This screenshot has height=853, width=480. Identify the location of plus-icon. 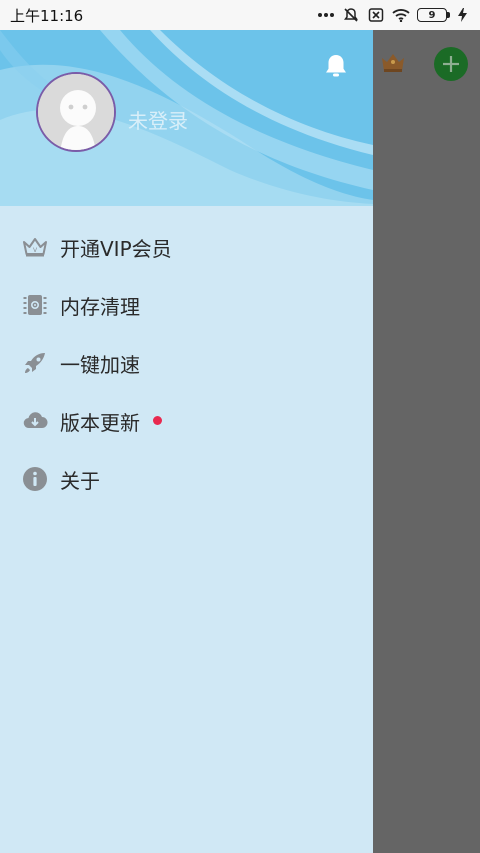
(451, 64).